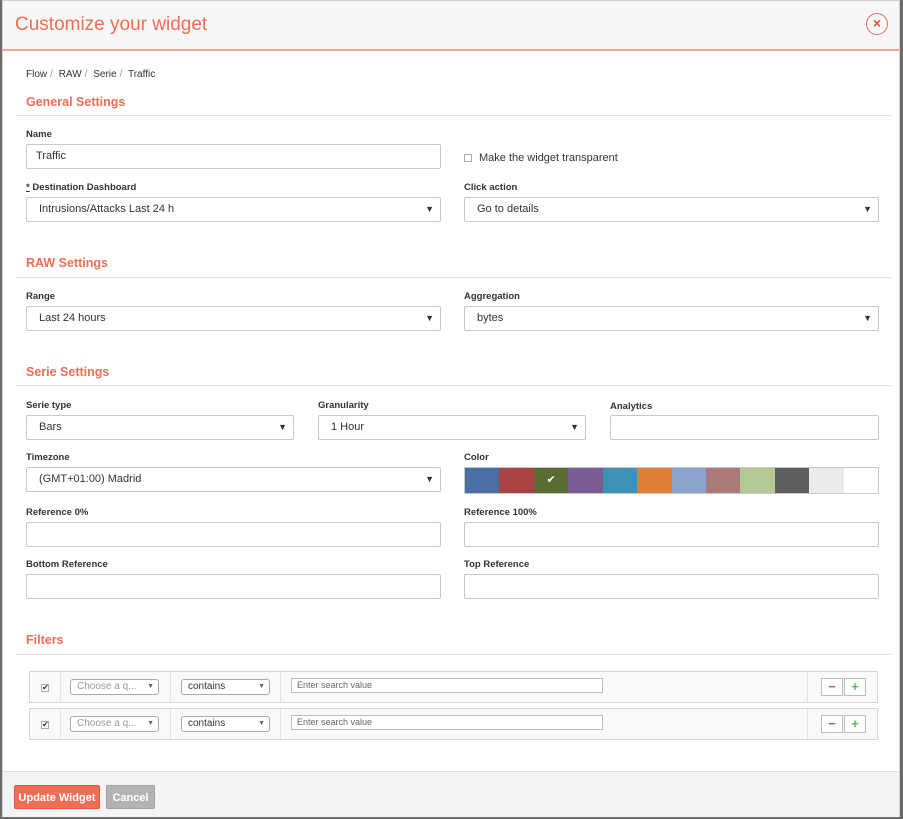 The width and height of the screenshot is (903, 819). What do you see at coordinates (468, 158) in the screenshot?
I see `transparent-checkbox` at bounding box center [468, 158].